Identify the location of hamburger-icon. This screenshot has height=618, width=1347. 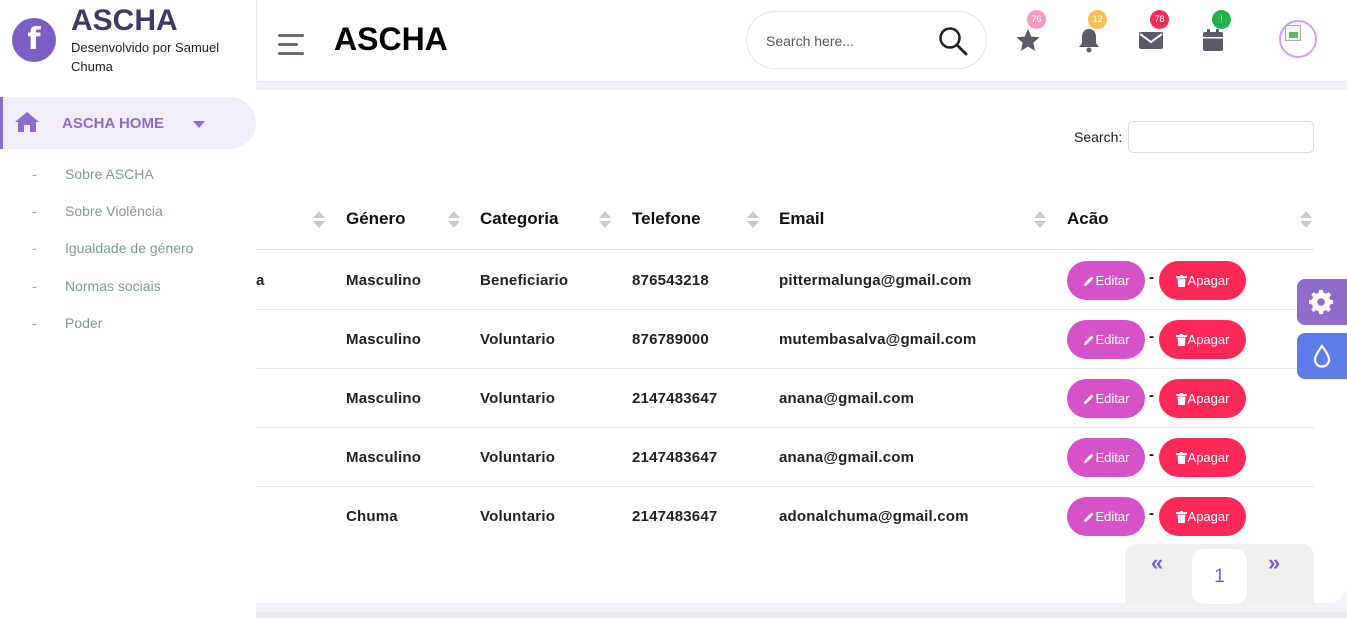
(291, 45).